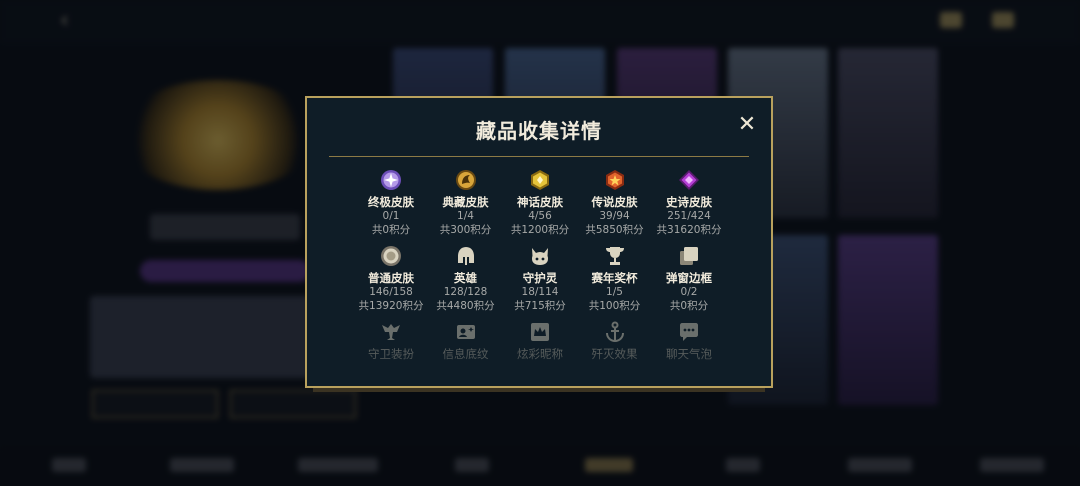  What do you see at coordinates (540, 230) in the screenshot?
I see `category-score: 共1200积分` at bounding box center [540, 230].